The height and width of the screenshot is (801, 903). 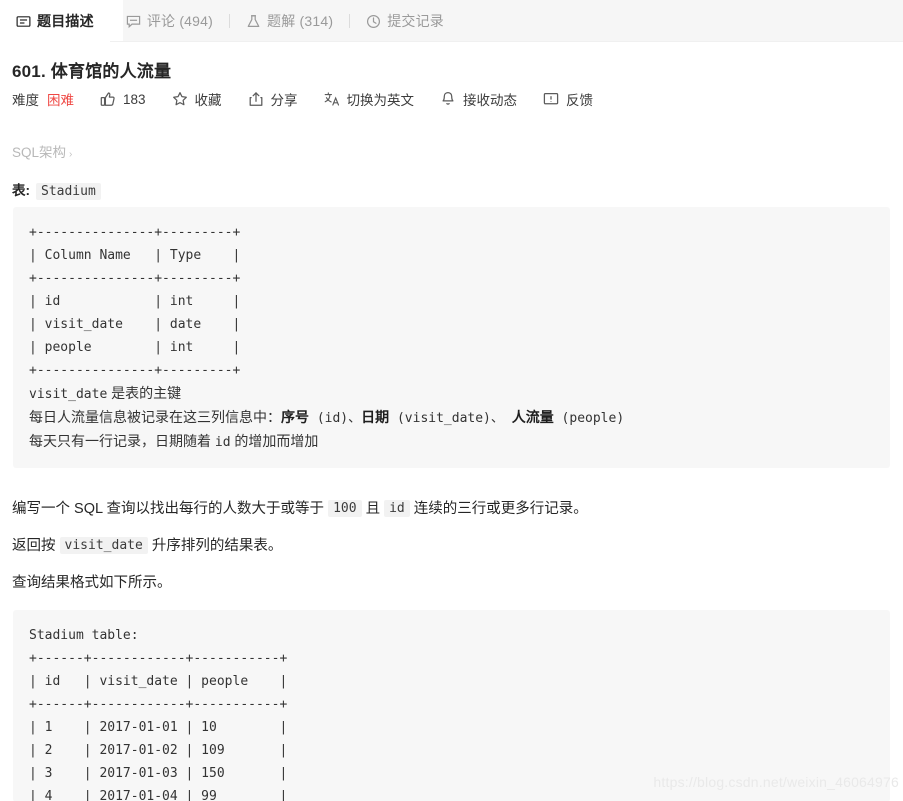 I want to click on tab-comments-label: 评论 (494), so click(x=179, y=21).